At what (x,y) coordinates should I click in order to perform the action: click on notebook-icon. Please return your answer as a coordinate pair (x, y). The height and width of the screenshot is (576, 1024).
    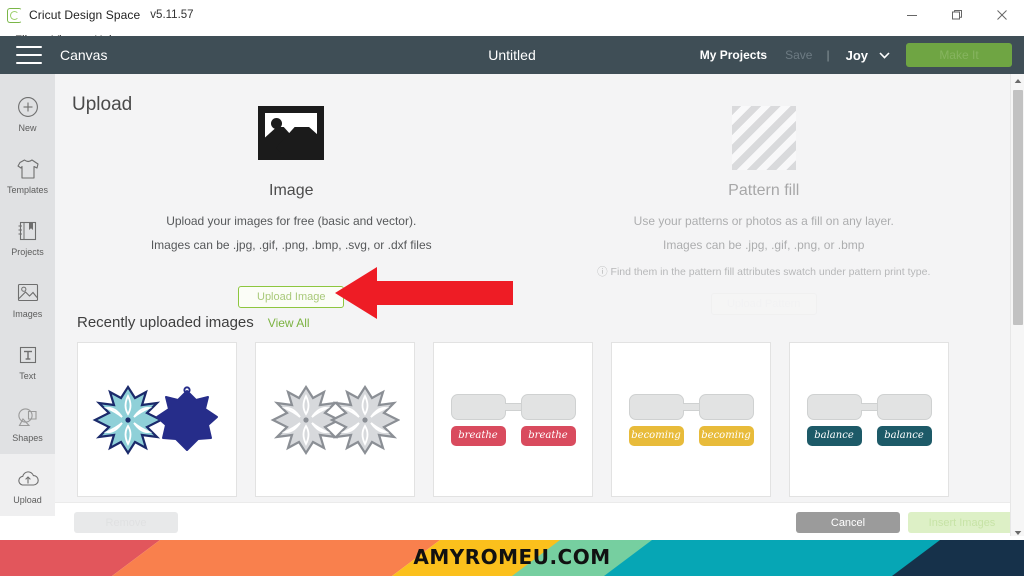
    Looking at the image, I should click on (28, 231).